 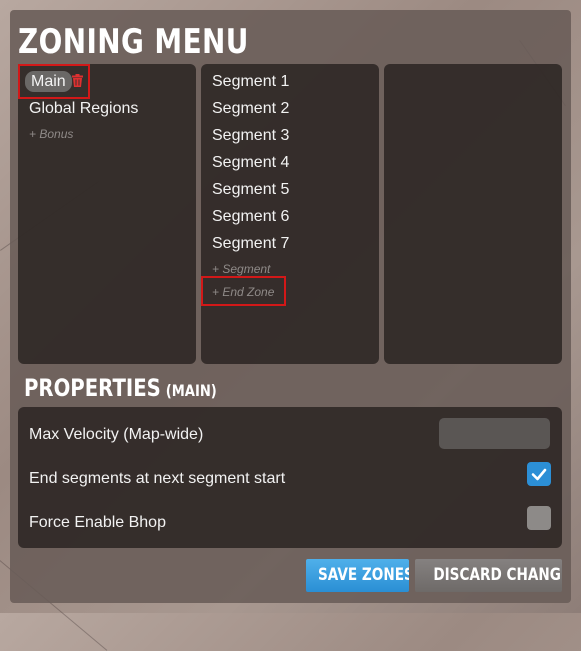 I want to click on track-item-main: Main, so click(x=48, y=81).